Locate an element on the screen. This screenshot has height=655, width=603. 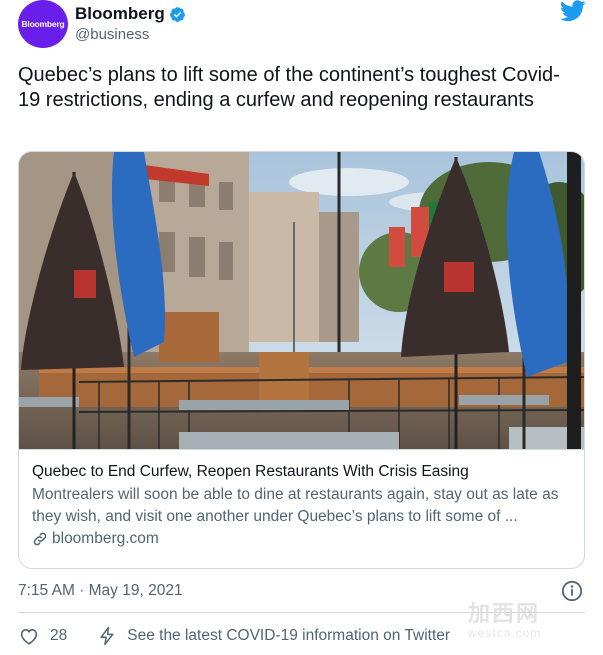
lightning-icon is located at coordinates (107, 636).